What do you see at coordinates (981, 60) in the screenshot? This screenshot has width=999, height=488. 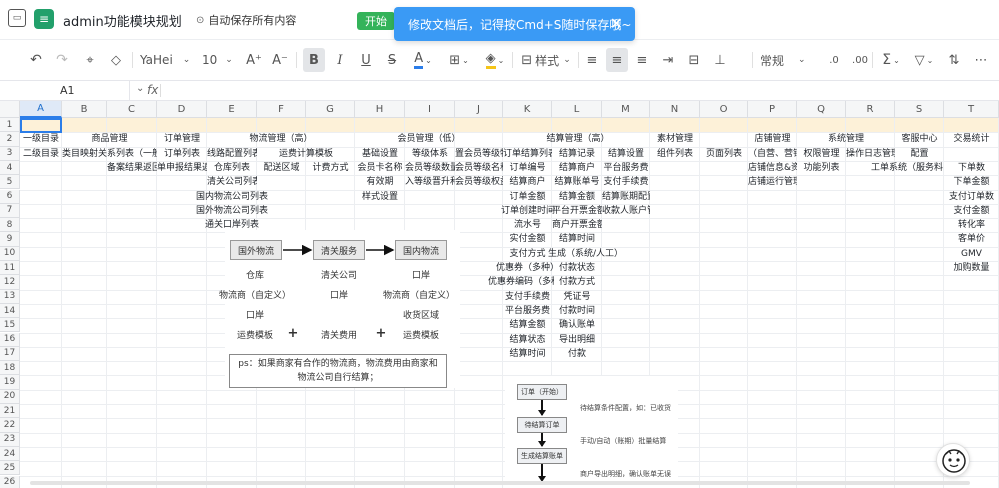 I see `more-icon: ⋯` at bounding box center [981, 60].